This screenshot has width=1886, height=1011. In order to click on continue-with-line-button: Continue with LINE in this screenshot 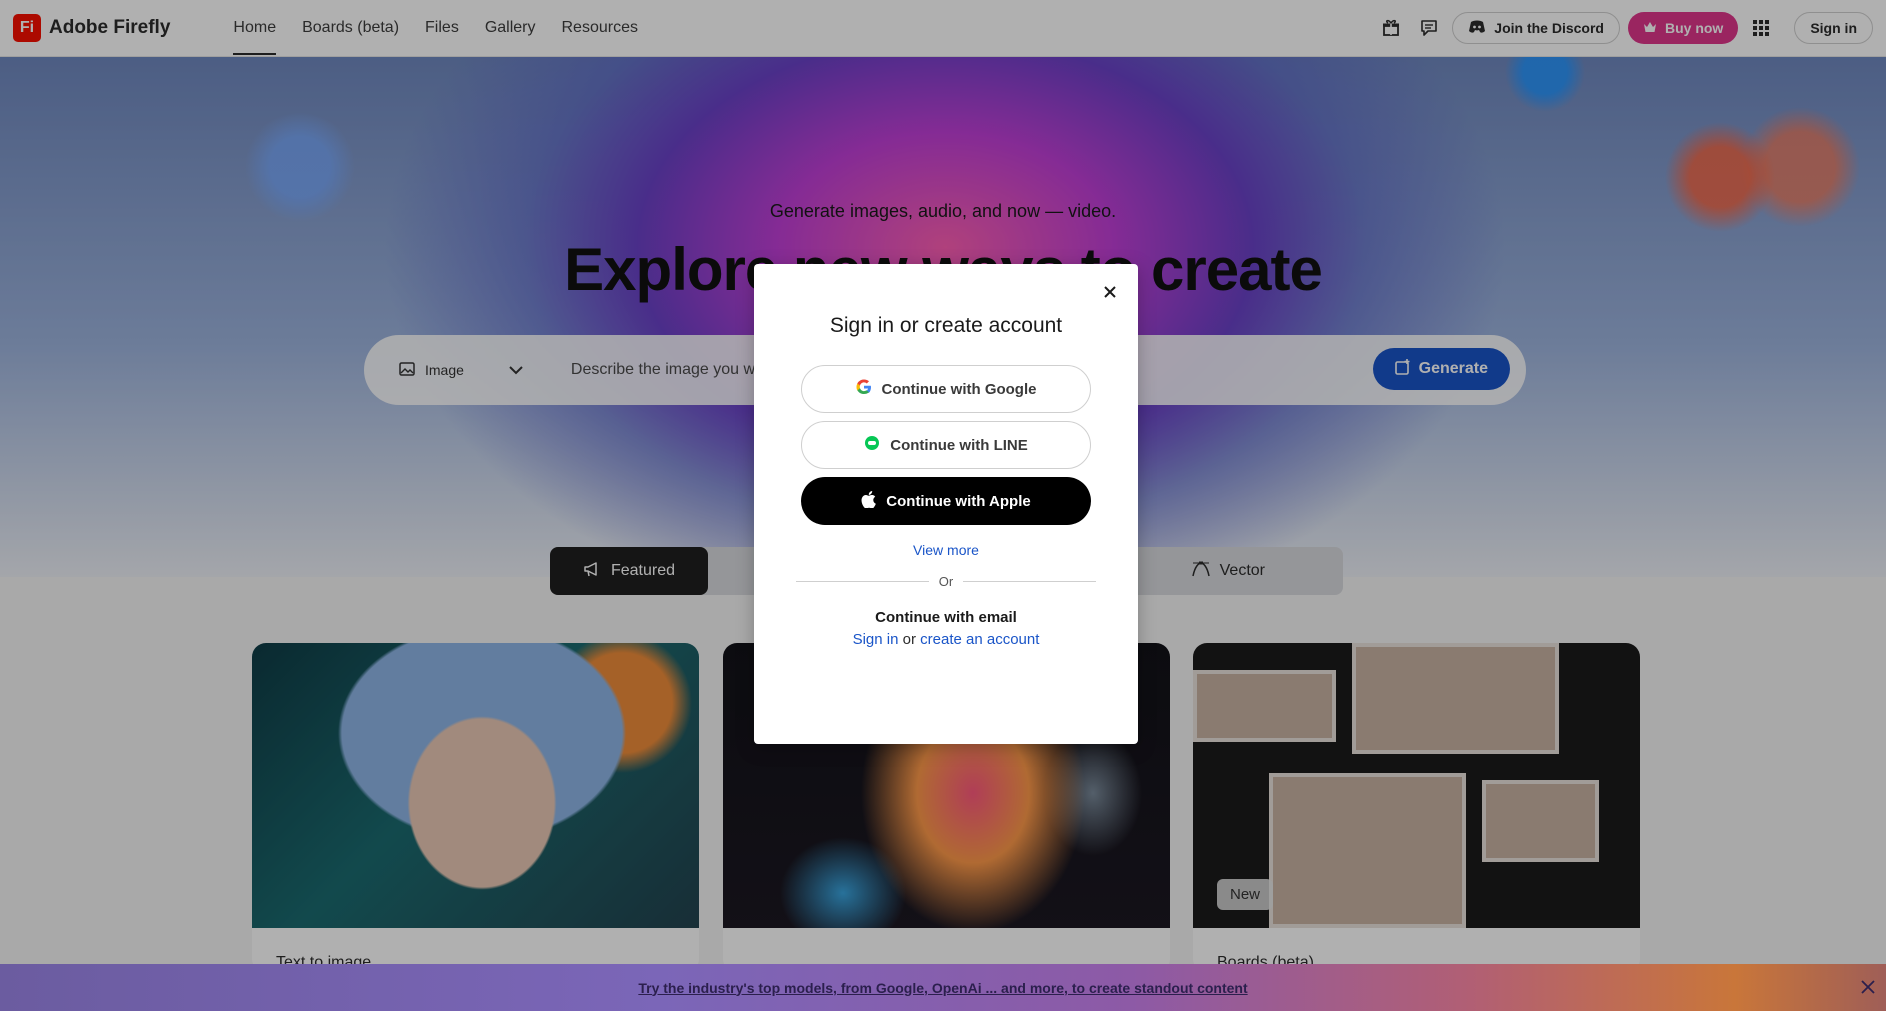, I will do `click(946, 445)`.